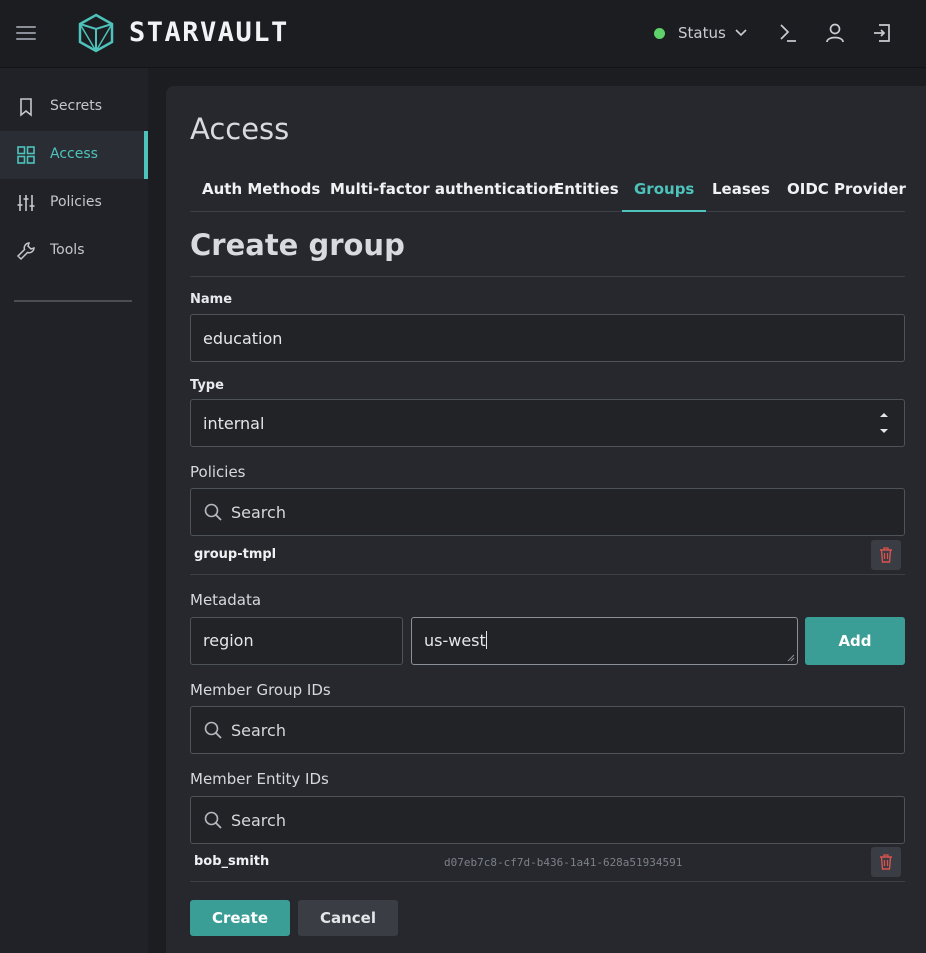 This screenshot has width=926, height=953. Describe the element at coordinates (855, 641) in the screenshot. I see `add-metadata-button: Add` at that location.